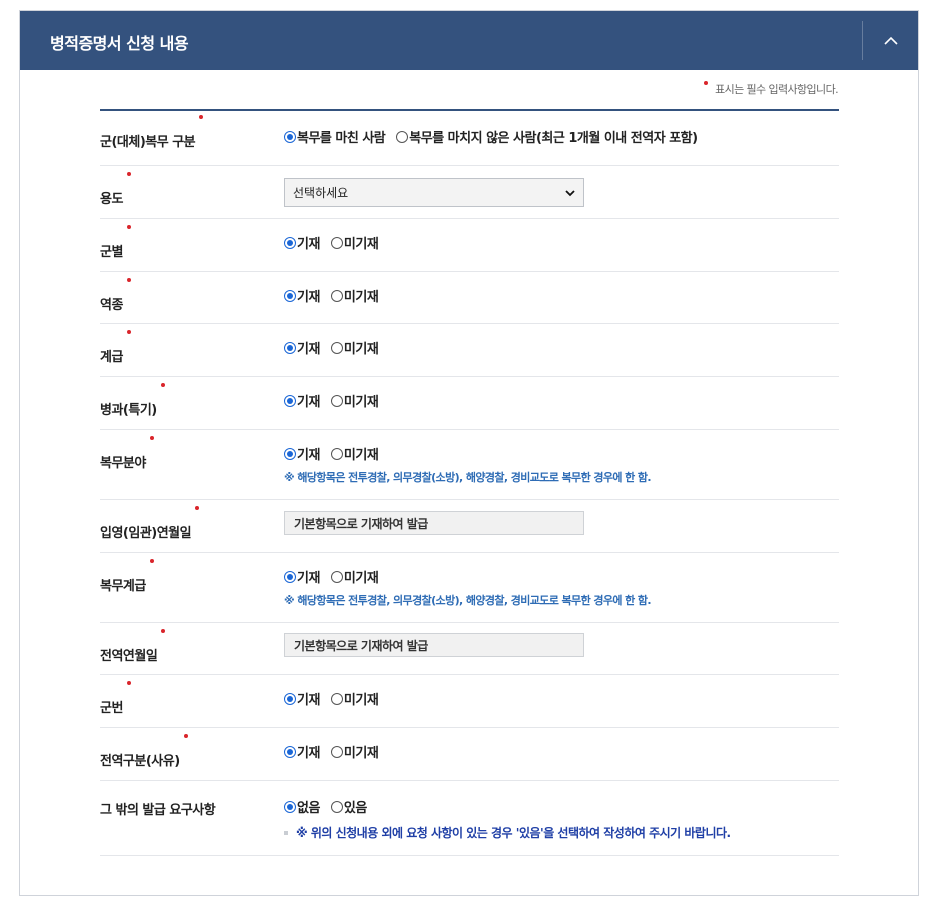 This screenshot has height=911, width=935. What do you see at coordinates (158, 810) in the screenshot?
I see `row-label: 그 밖의 발급 요구사항` at bounding box center [158, 810].